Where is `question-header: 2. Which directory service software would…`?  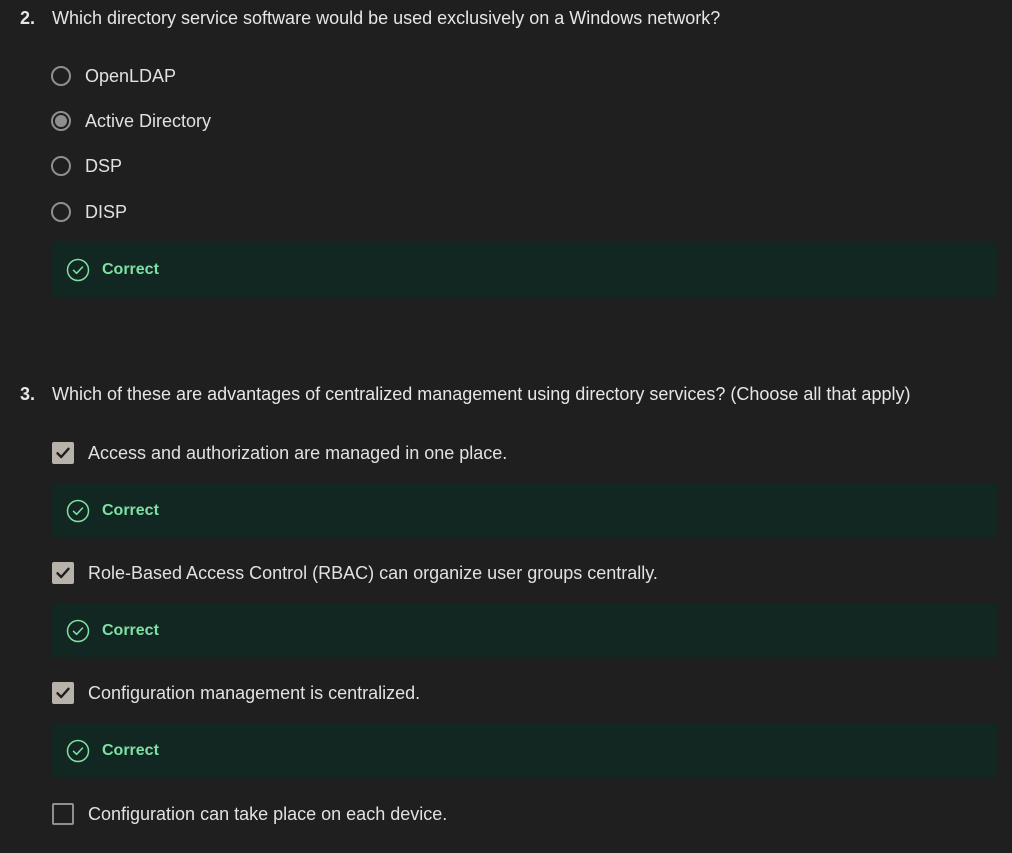
question-header: 2. Which directory service software would… is located at coordinates (370, 18).